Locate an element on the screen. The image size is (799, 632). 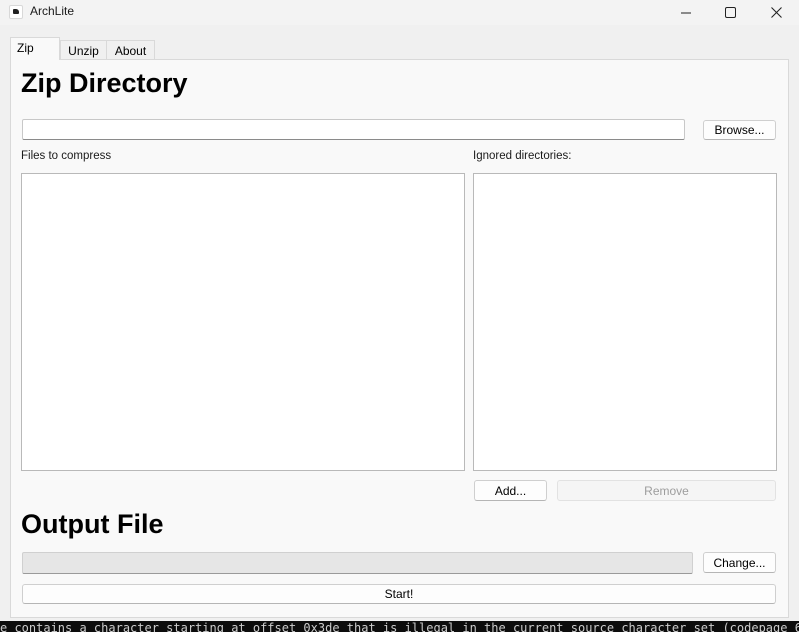
tab-zip: Zip is located at coordinates (35, 48).